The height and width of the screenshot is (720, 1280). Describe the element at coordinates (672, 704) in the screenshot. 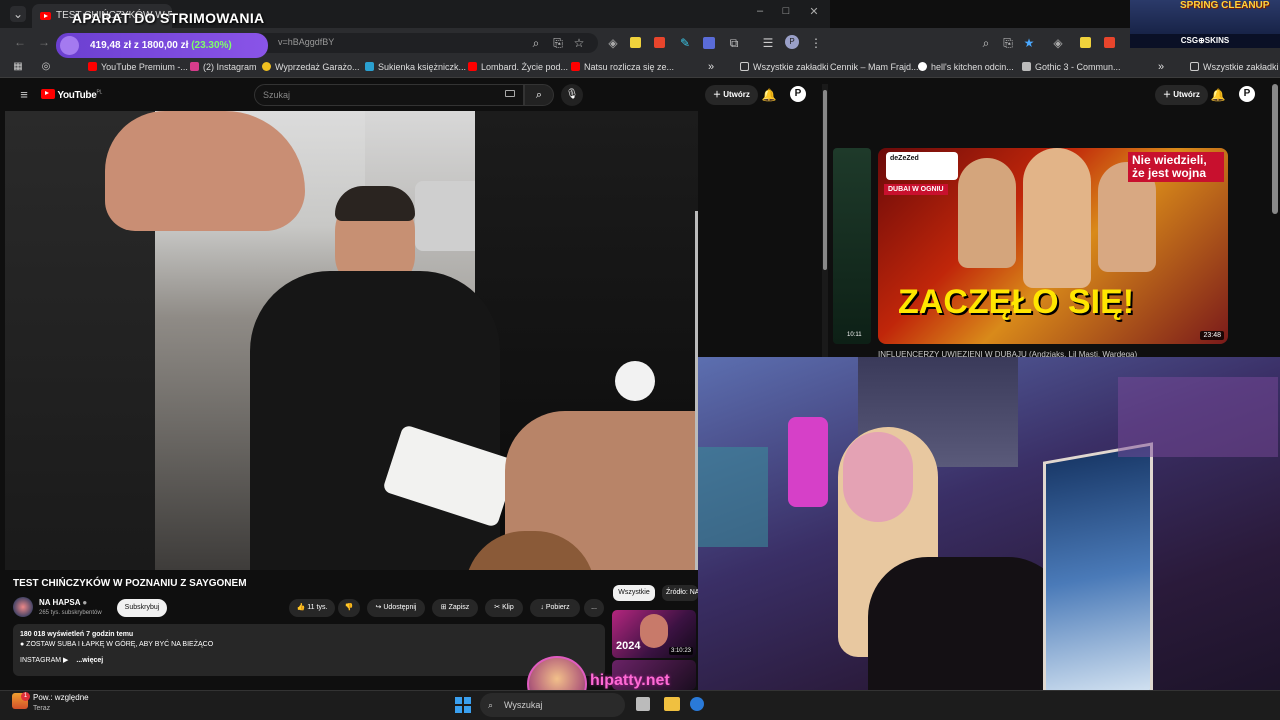

I see `file-explorer-icon` at that location.